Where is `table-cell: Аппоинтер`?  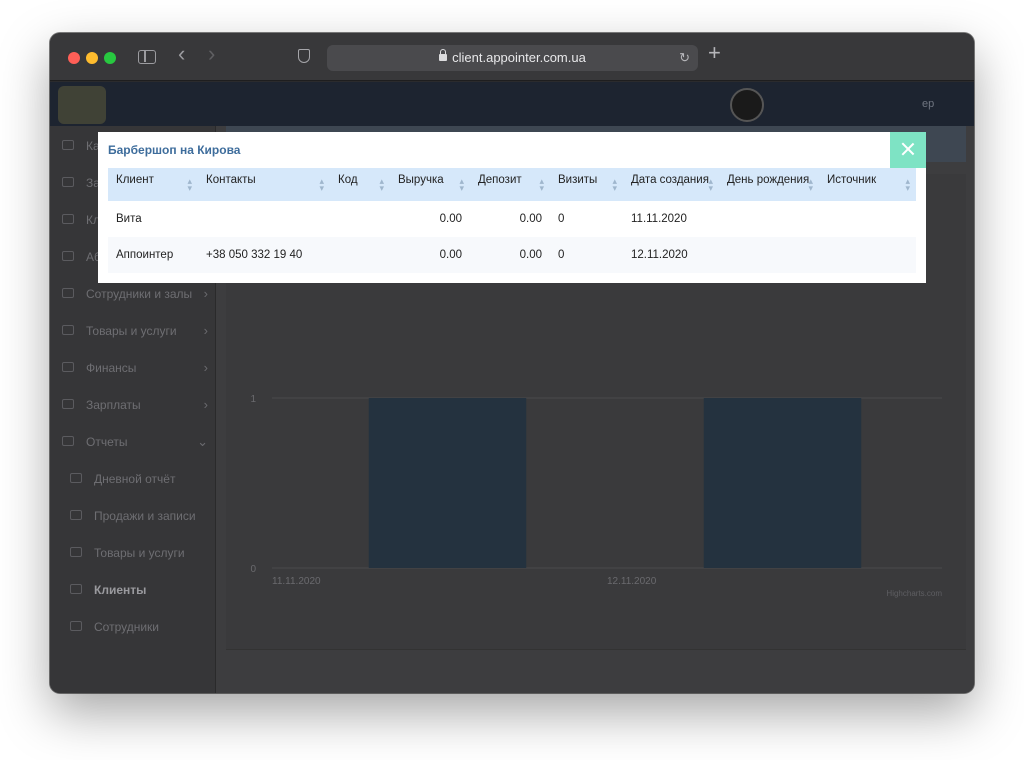 table-cell: Аппоинтер is located at coordinates (145, 255).